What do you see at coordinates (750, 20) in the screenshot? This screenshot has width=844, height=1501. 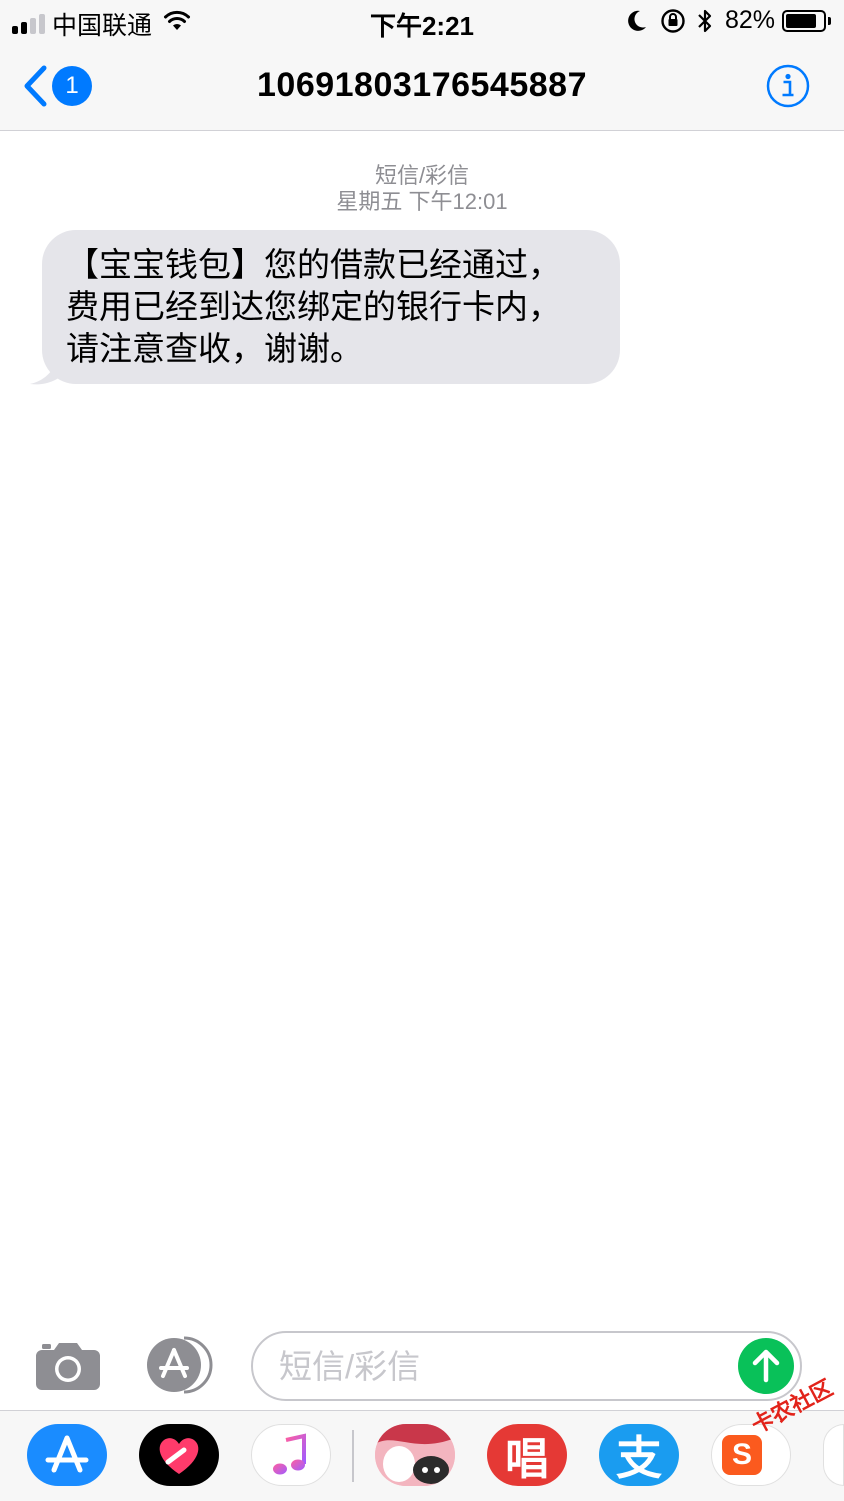 I see `battery-percent: 82%` at bounding box center [750, 20].